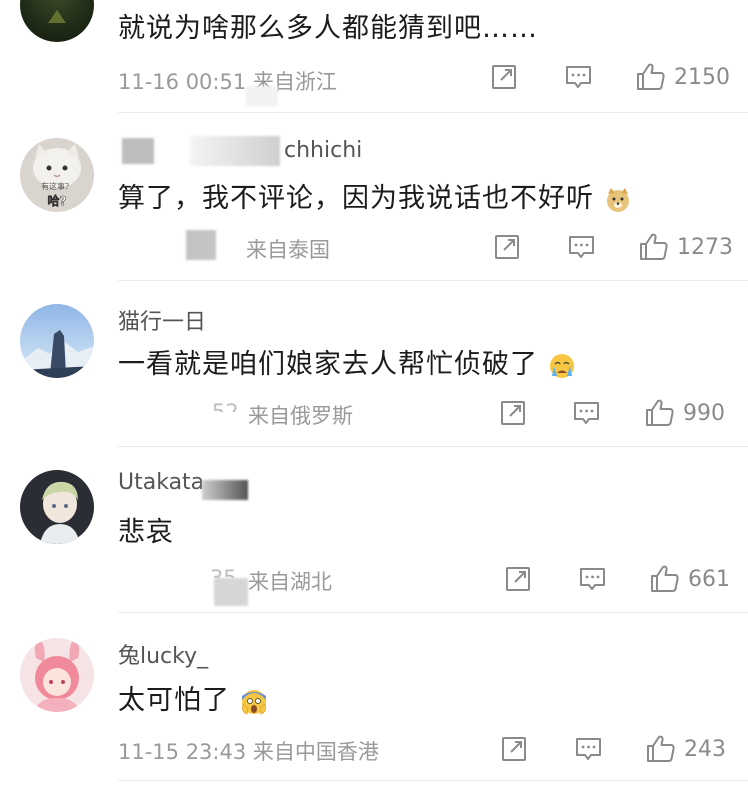  I want to click on comment-text-body: 算了，我不评论，因为我说话也不好听, so click(356, 198).